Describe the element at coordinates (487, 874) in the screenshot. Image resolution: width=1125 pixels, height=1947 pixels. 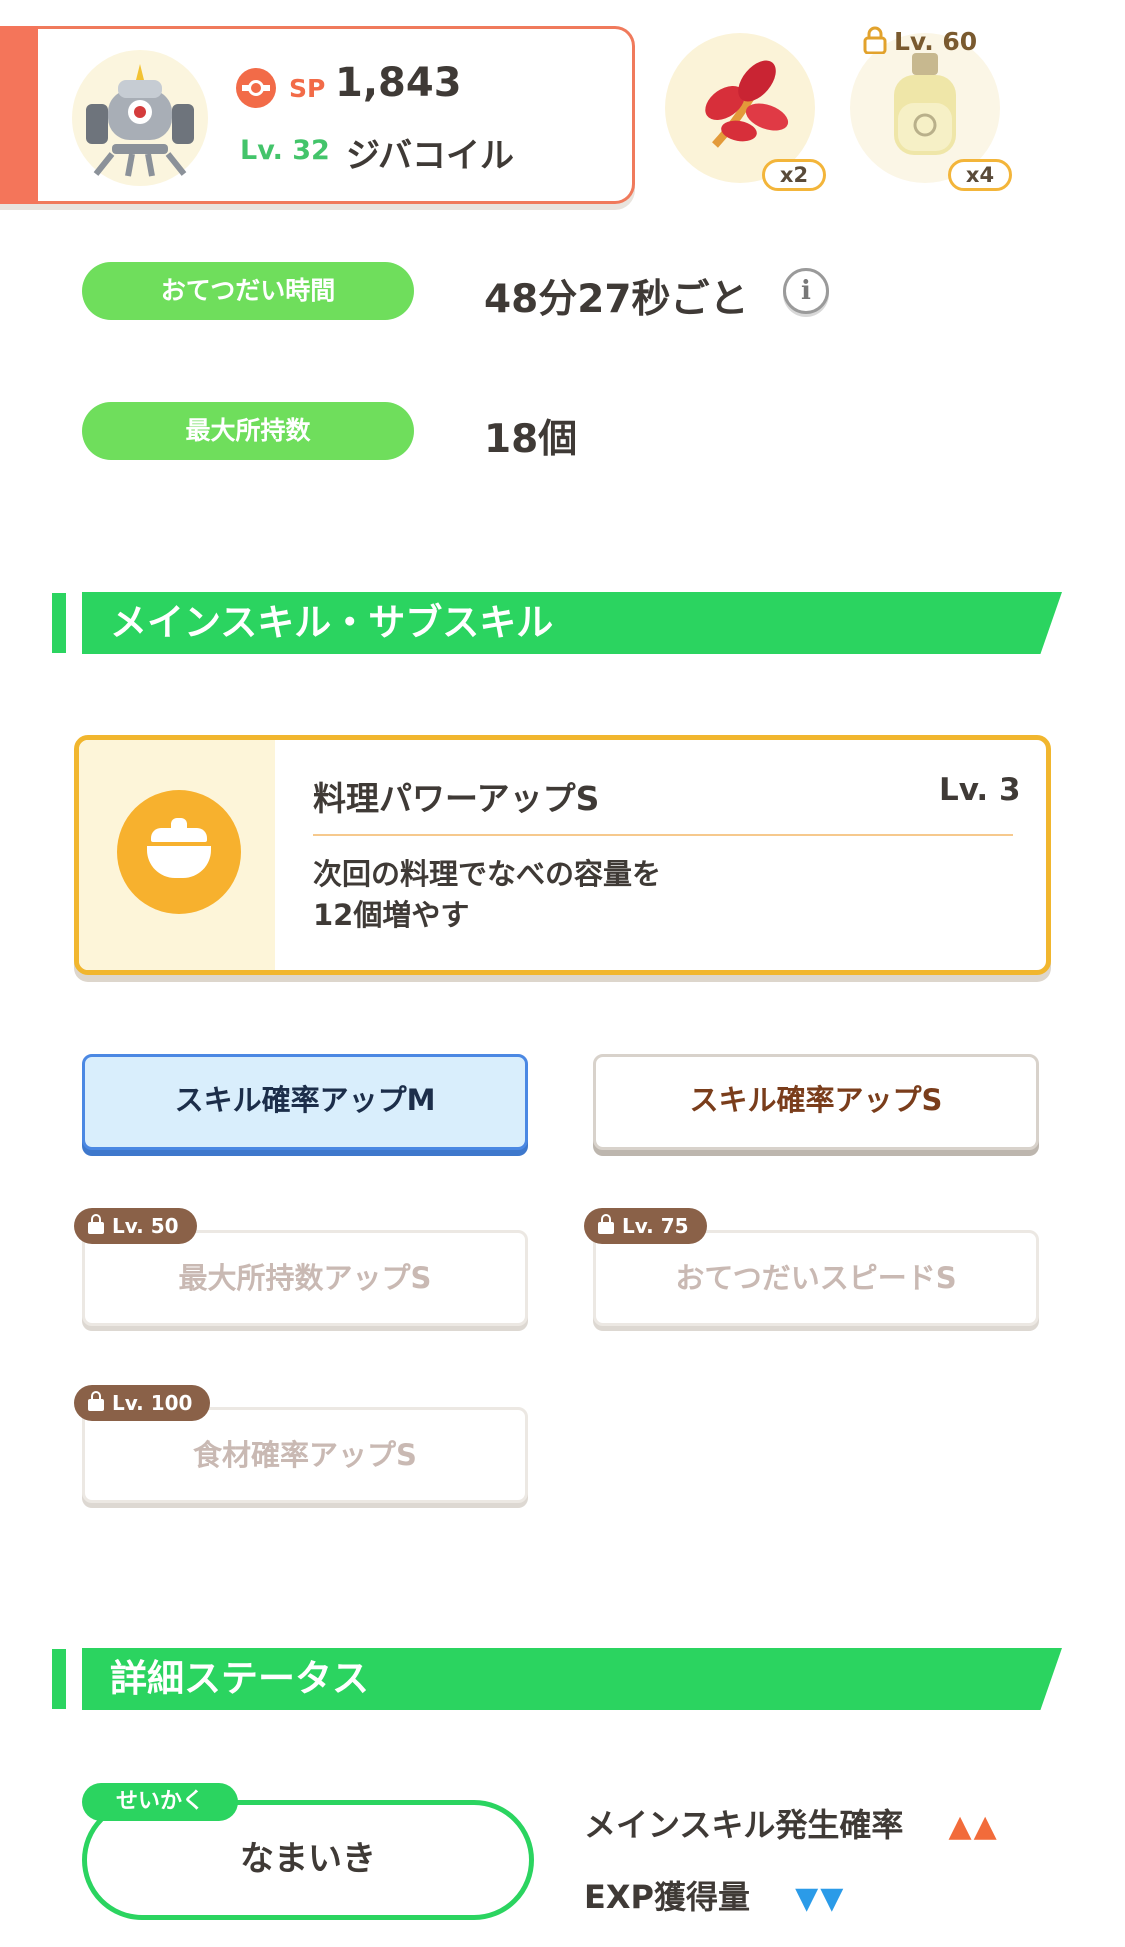
I see `description-line: 次回の料理でなべの容量を` at that location.